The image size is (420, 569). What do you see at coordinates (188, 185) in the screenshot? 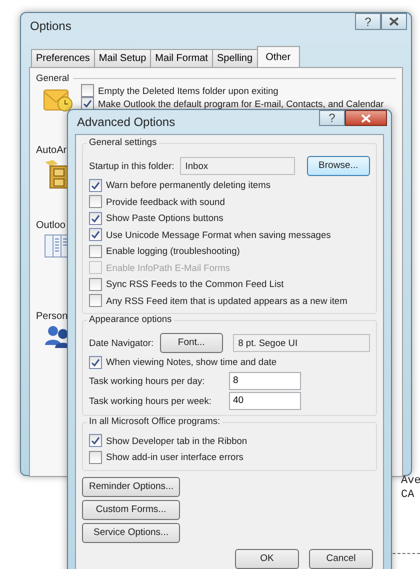
I see `checkbox-label: Warn before permanently deleting items` at bounding box center [188, 185].